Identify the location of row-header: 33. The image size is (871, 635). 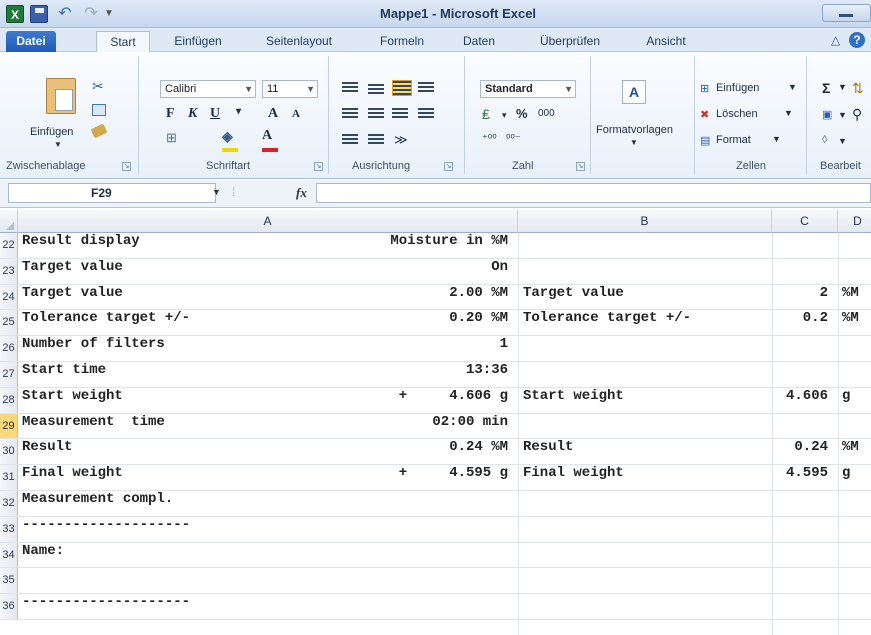
(9, 529).